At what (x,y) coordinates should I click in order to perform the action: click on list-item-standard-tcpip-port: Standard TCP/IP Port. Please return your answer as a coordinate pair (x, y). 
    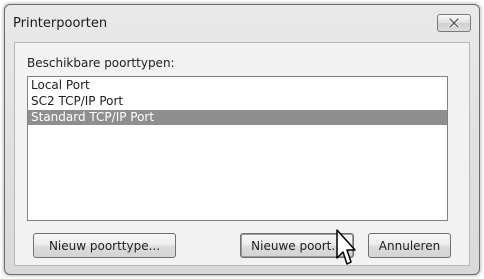
    Looking at the image, I should click on (237, 117).